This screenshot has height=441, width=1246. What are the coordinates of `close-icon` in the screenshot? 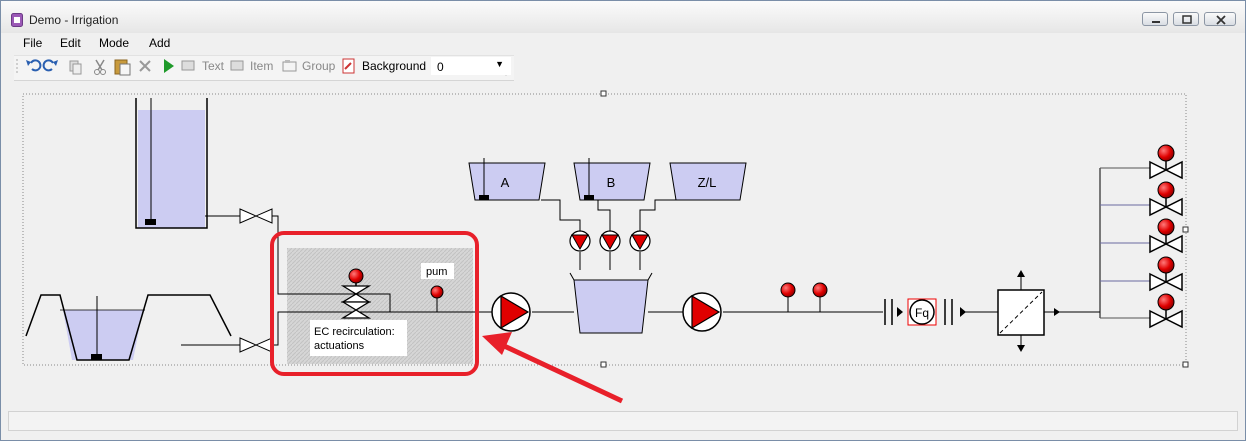 It's located at (1221, 20).